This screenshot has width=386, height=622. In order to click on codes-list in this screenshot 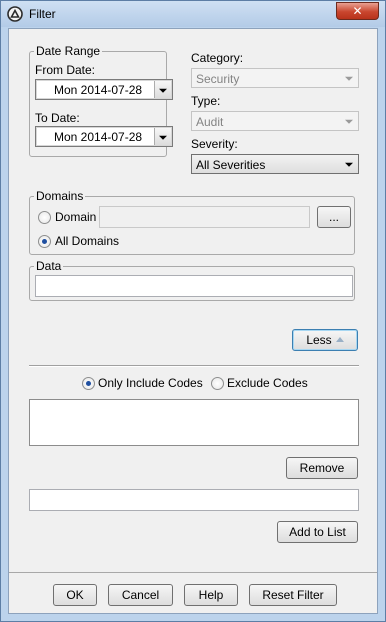, I will do `click(194, 422)`.